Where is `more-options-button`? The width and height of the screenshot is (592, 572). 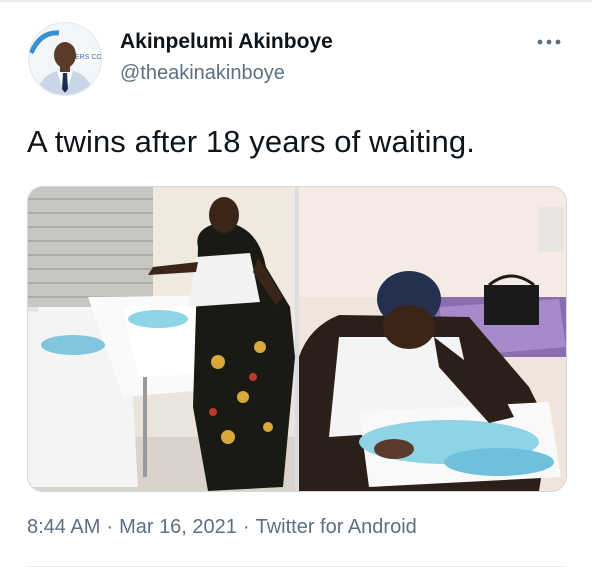 more-options-button is located at coordinates (549, 42).